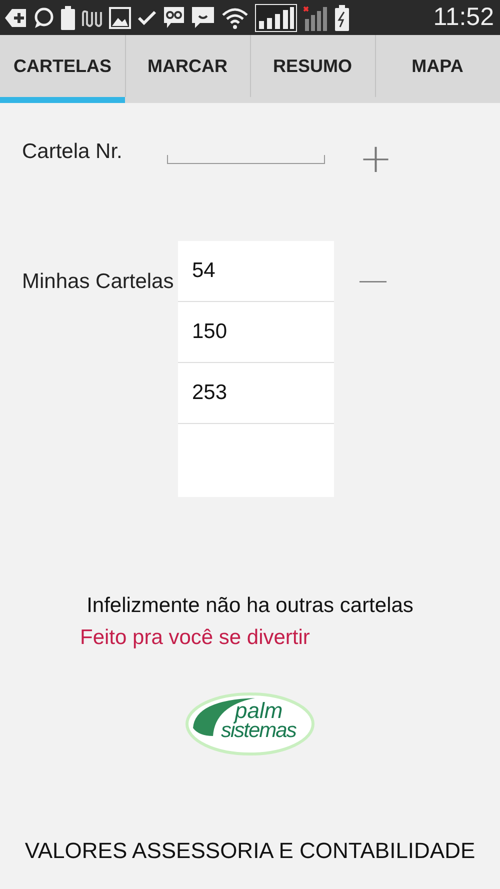 The width and height of the screenshot is (500, 889). What do you see at coordinates (147, 18) in the screenshot?
I see `check-icon` at bounding box center [147, 18].